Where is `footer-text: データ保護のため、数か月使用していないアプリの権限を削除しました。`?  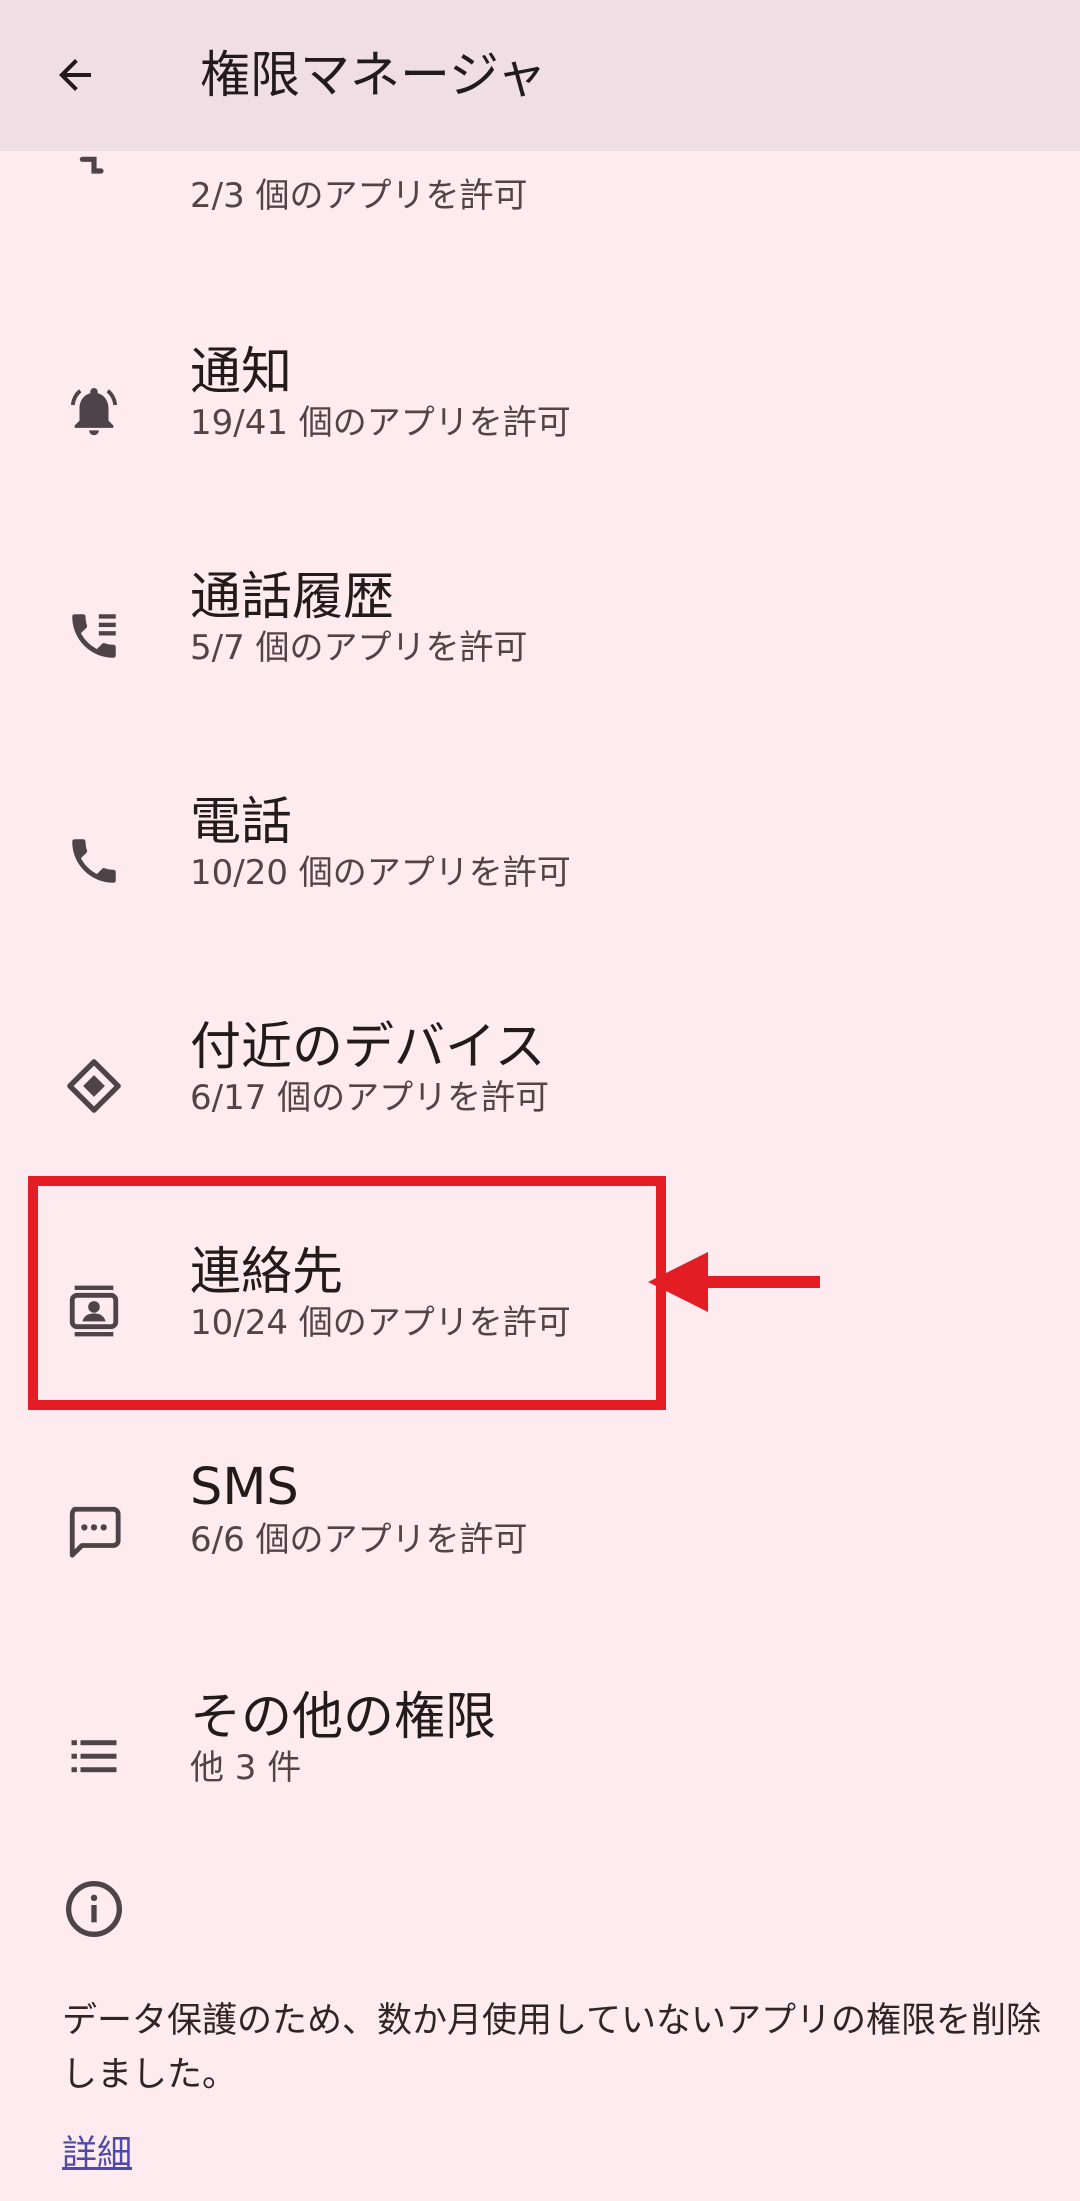 footer-text: データ保護のため、数か月使用していないアプリの権限を削除しました。 is located at coordinates (551, 2048).